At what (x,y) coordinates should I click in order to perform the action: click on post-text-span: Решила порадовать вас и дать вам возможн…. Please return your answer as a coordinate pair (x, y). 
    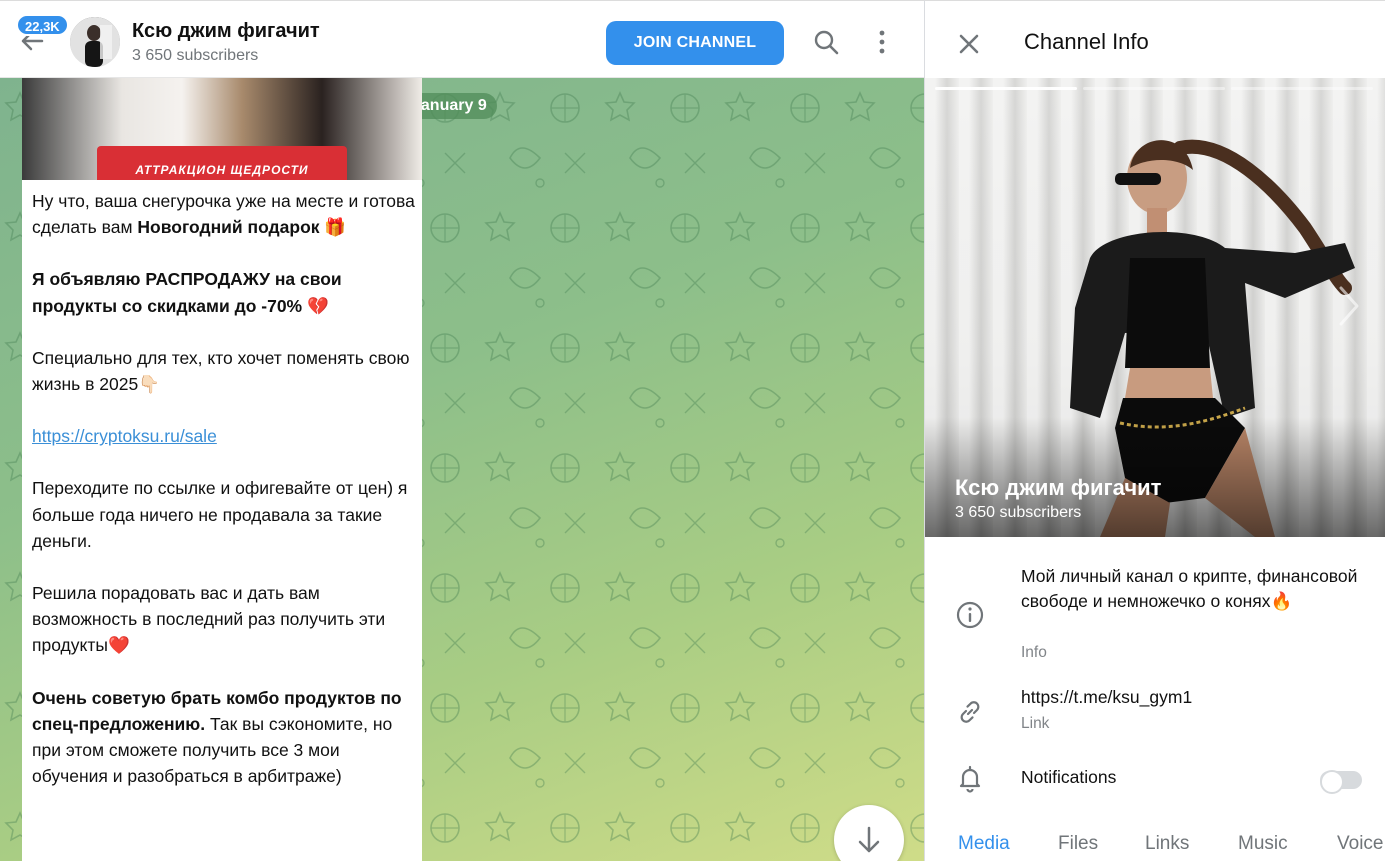
    Looking at the image, I should click on (209, 619).